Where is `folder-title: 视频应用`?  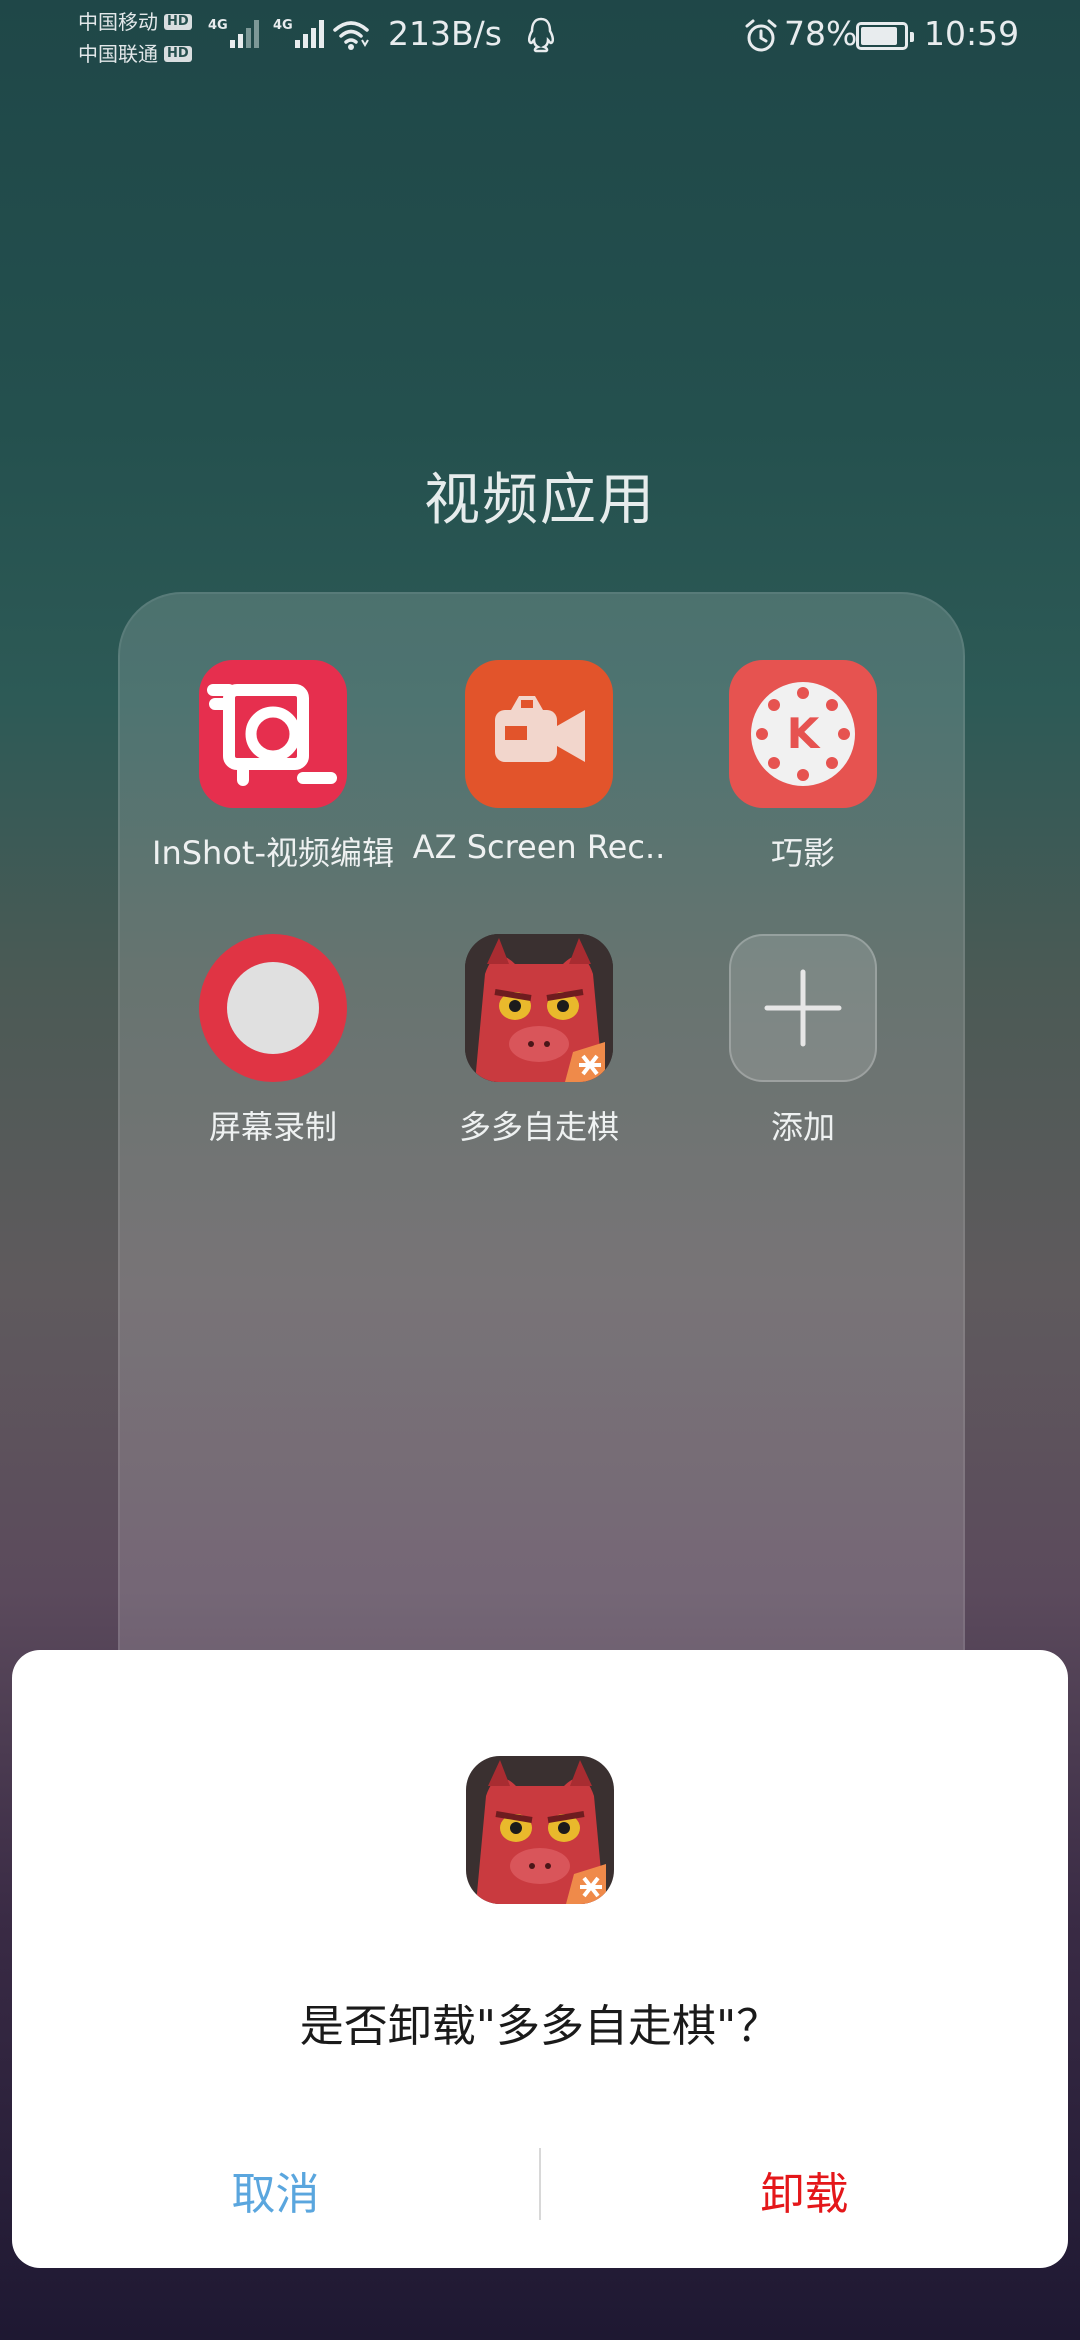 folder-title: 视频应用 is located at coordinates (540, 495).